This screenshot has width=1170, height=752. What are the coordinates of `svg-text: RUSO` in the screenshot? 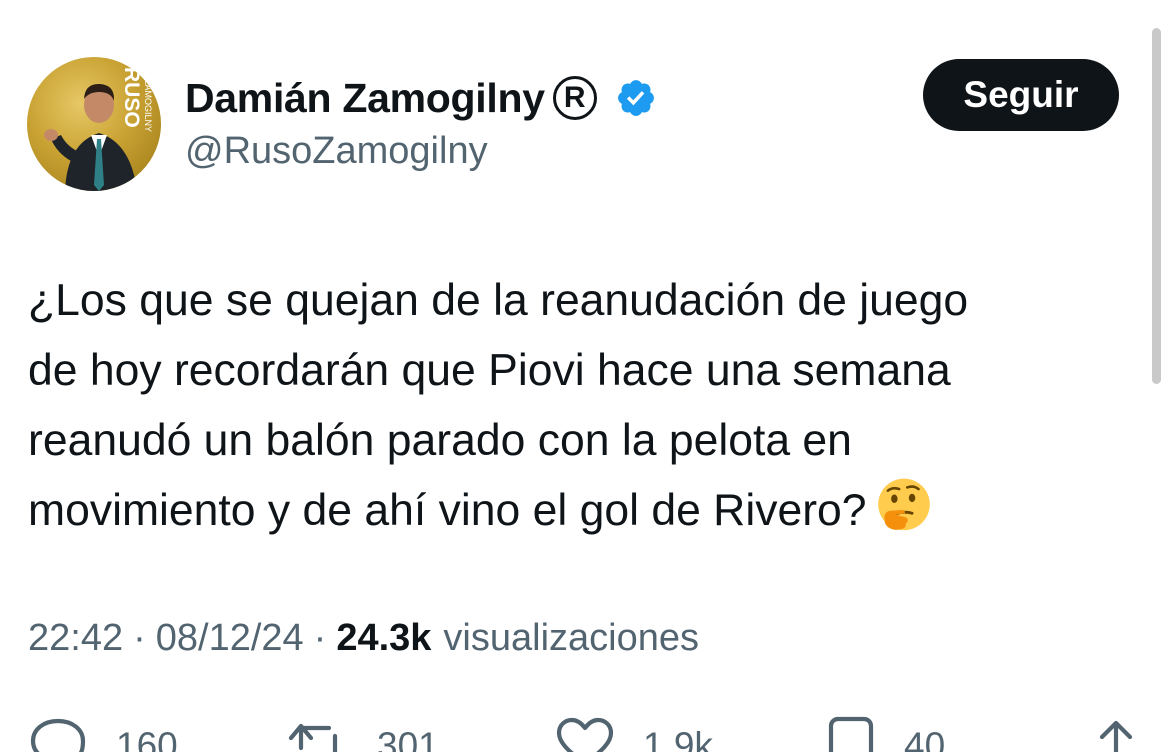 It's located at (131, 97).